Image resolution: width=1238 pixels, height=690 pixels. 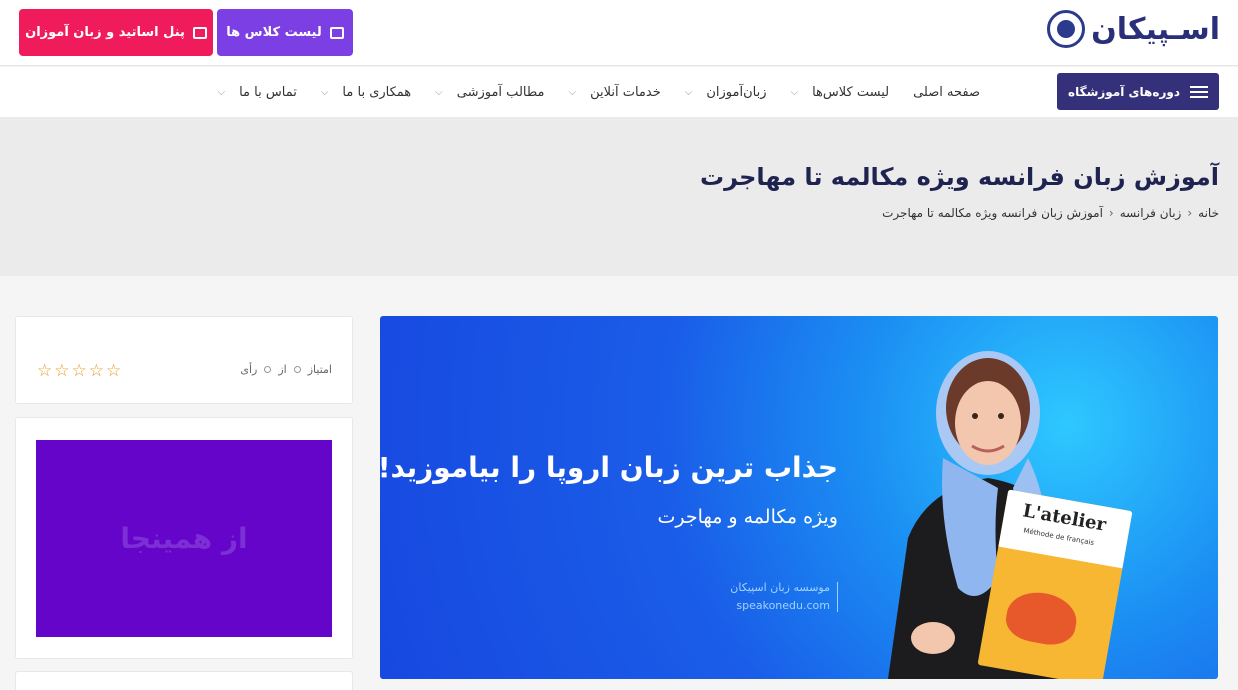 I want to click on site-logo: اسـپیکان, so click(x=1134, y=29).